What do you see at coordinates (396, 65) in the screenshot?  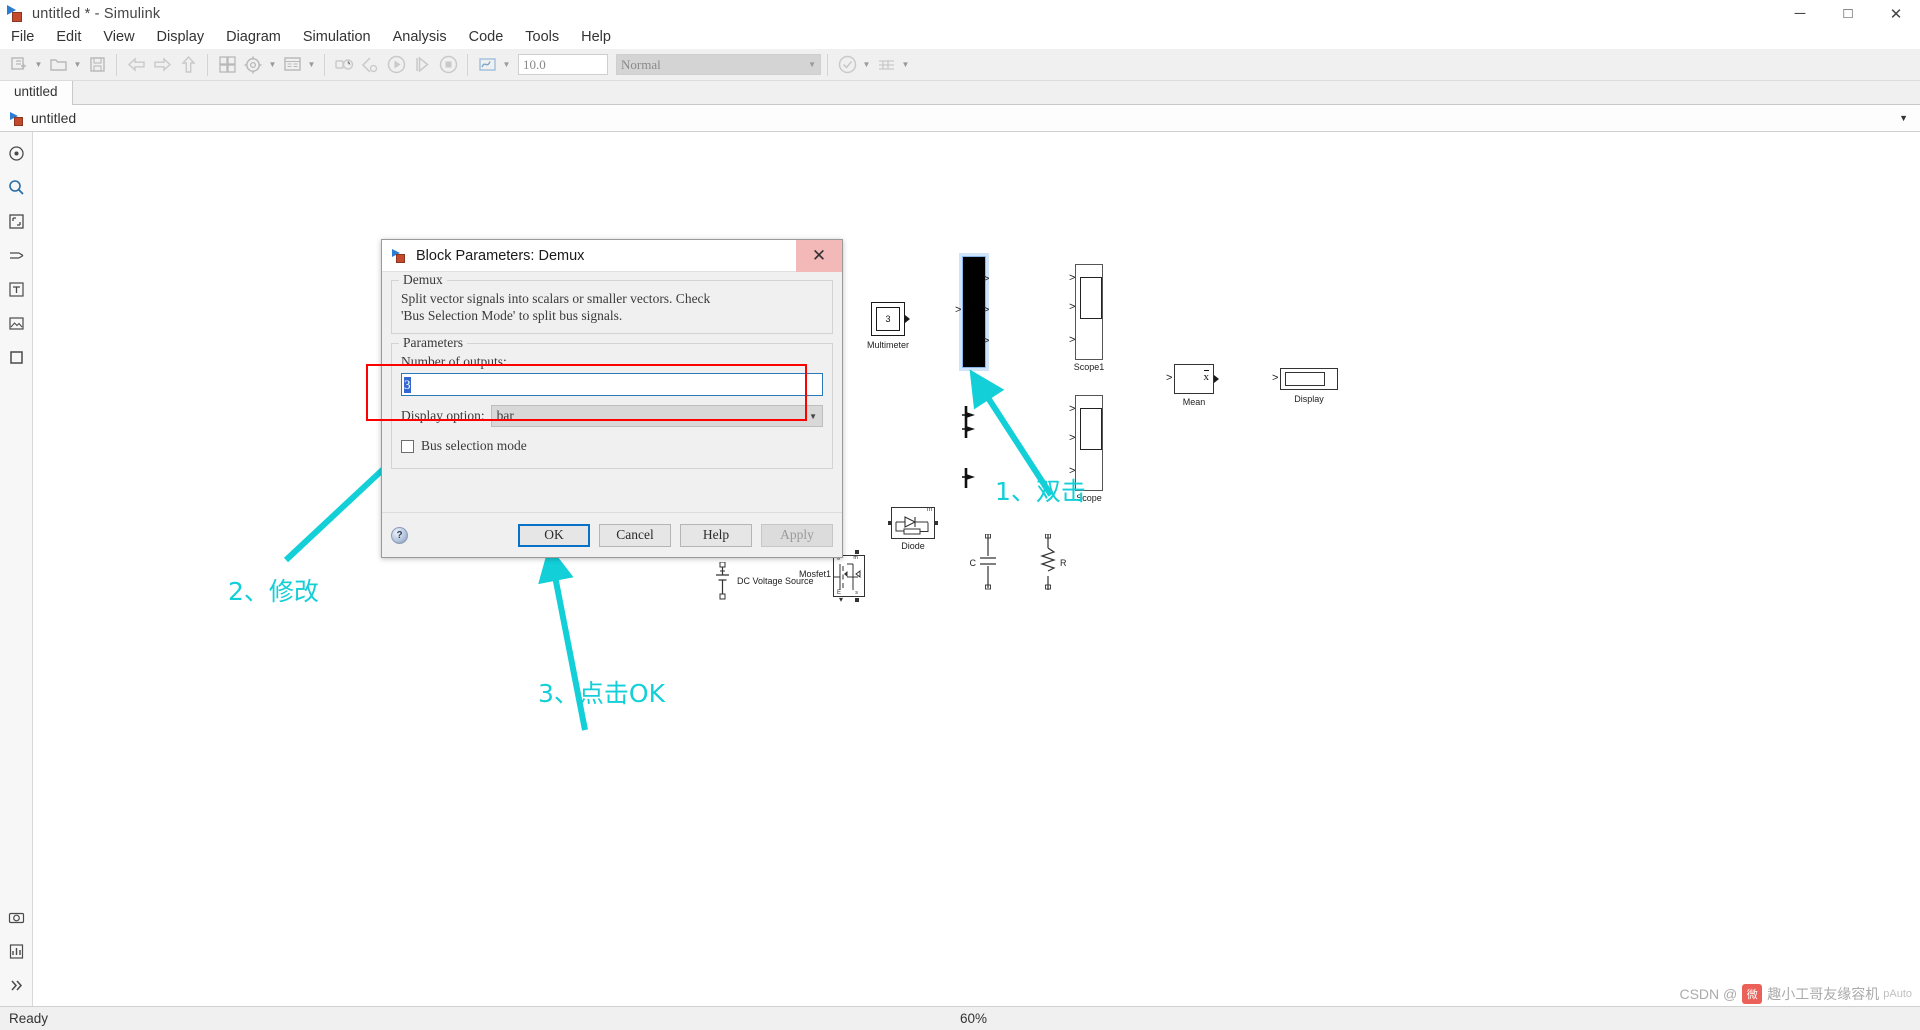 I see `run-icon` at bounding box center [396, 65].